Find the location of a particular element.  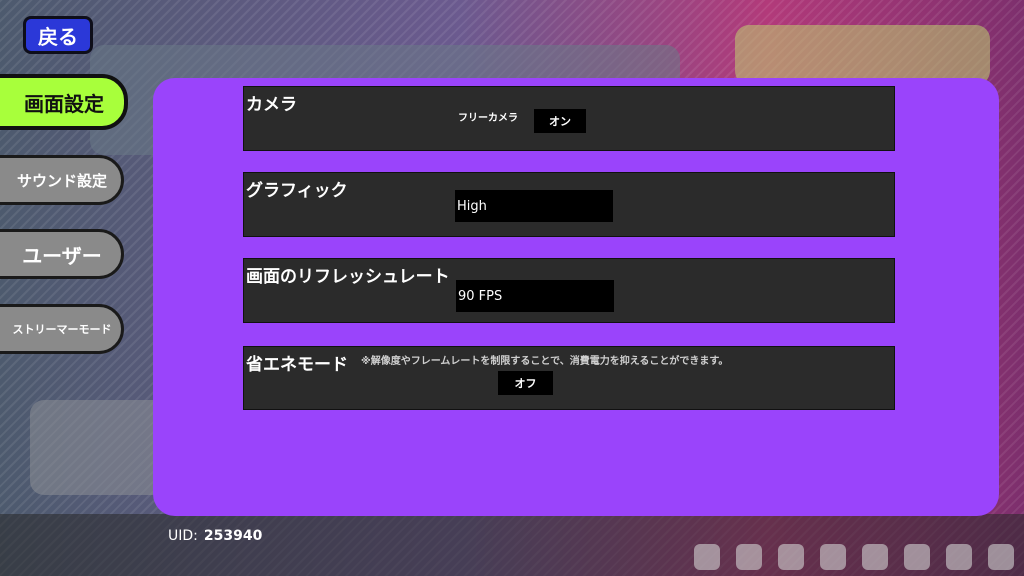

tab-sound-settings: サウンド設定 is located at coordinates (62, 180).